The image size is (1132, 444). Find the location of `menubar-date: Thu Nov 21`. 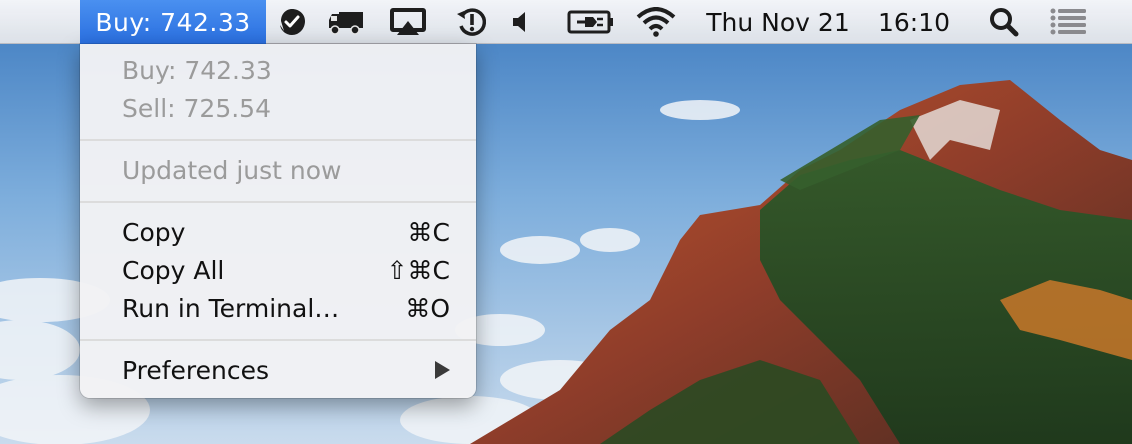

menubar-date: Thu Nov 21 is located at coordinates (778, 22).